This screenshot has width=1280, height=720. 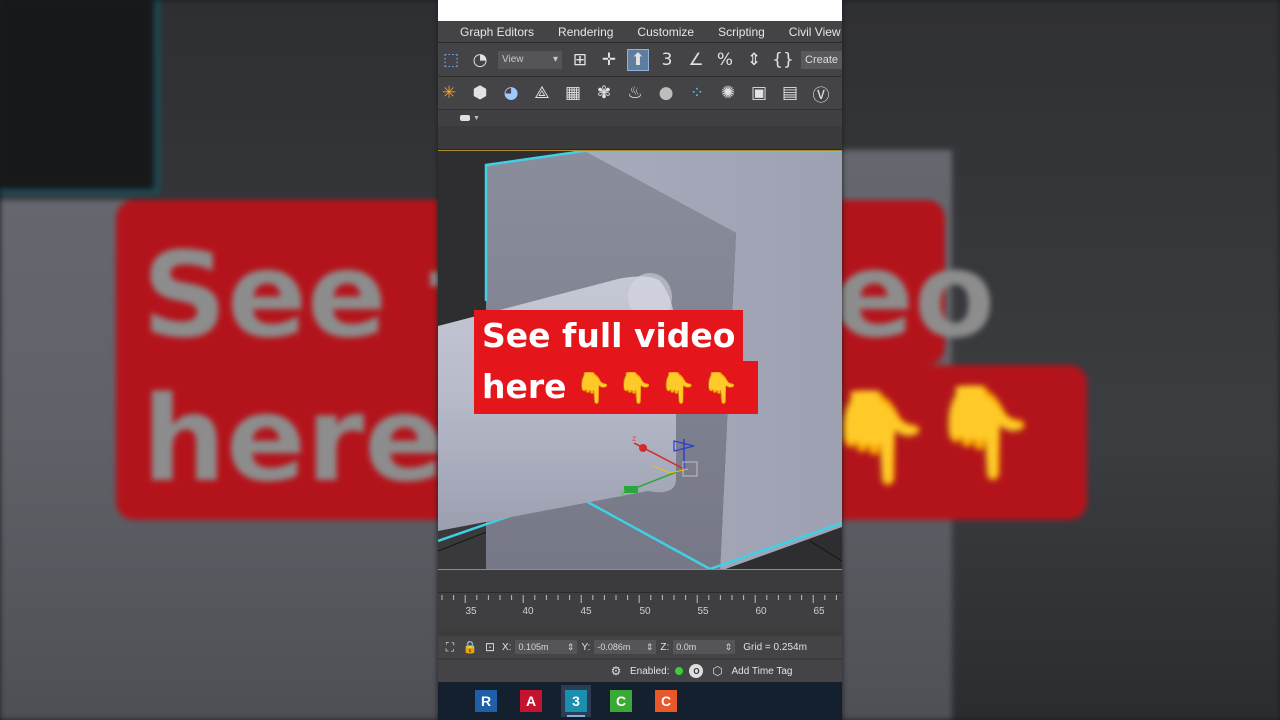 I want to click on ribbon-area, so click(x=640, y=138).